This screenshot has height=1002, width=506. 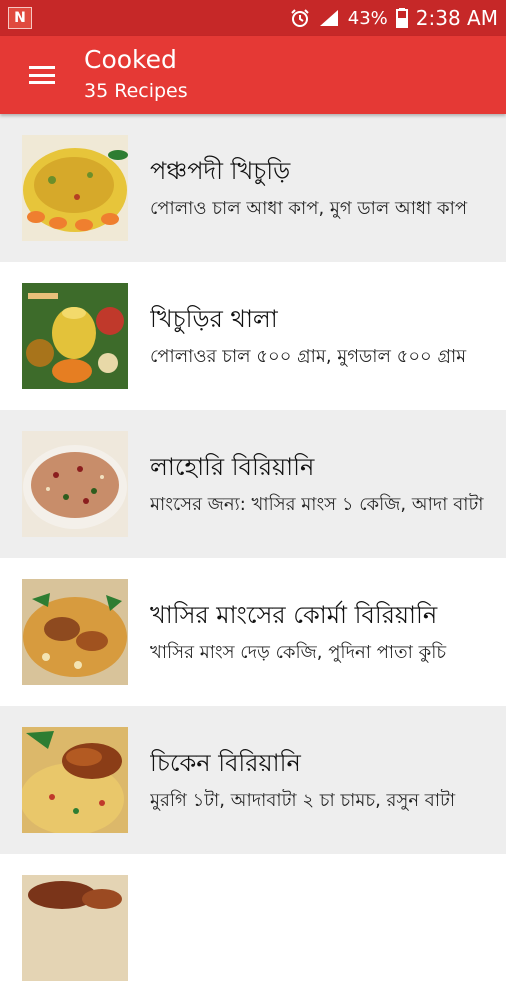 I want to click on recipe-title: চিকেন বিরিয়ানি, so click(x=225, y=763).